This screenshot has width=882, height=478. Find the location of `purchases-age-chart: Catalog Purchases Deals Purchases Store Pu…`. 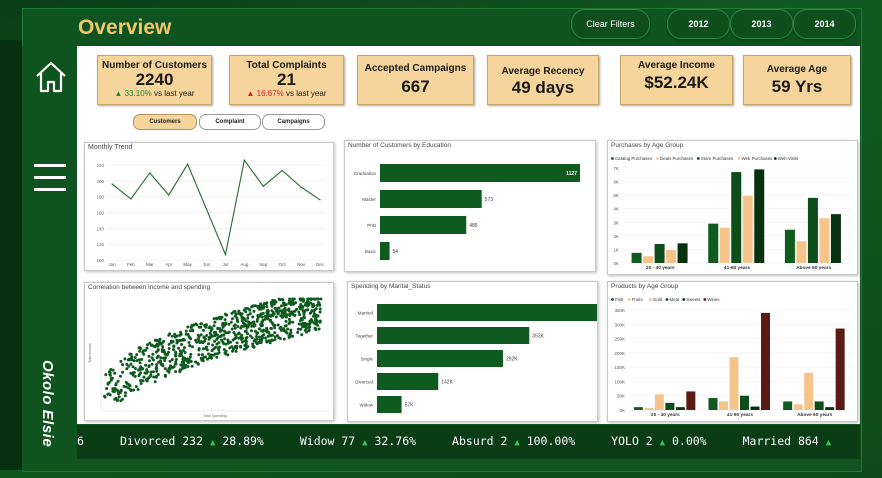

purchases-age-chart: Catalog Purchases Deals Purchases Store Pu… is located at coordinates (731, 213).